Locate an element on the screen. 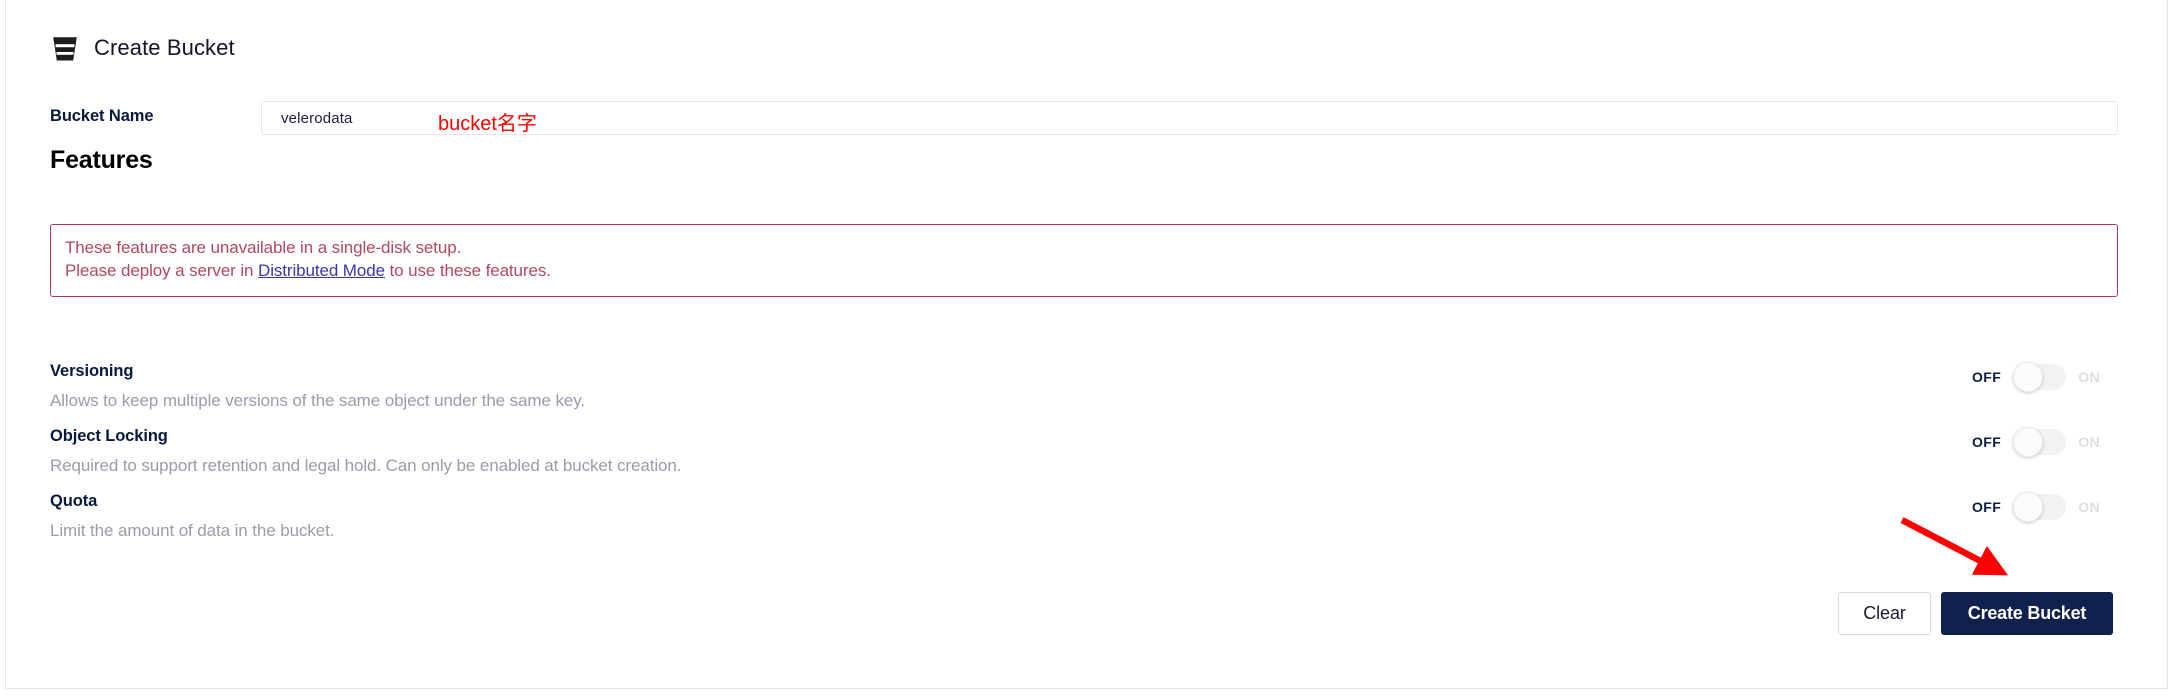  page-header: Create Bucket is located at coordinates (142, 48).